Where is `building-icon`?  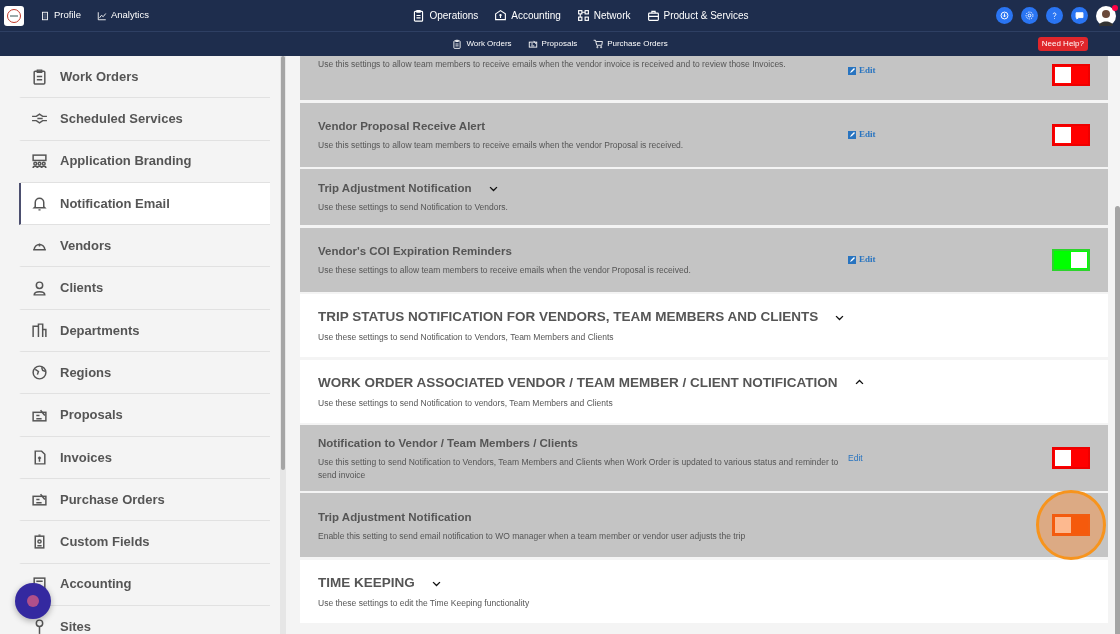 building-icon is located at coordinates (45, 15).